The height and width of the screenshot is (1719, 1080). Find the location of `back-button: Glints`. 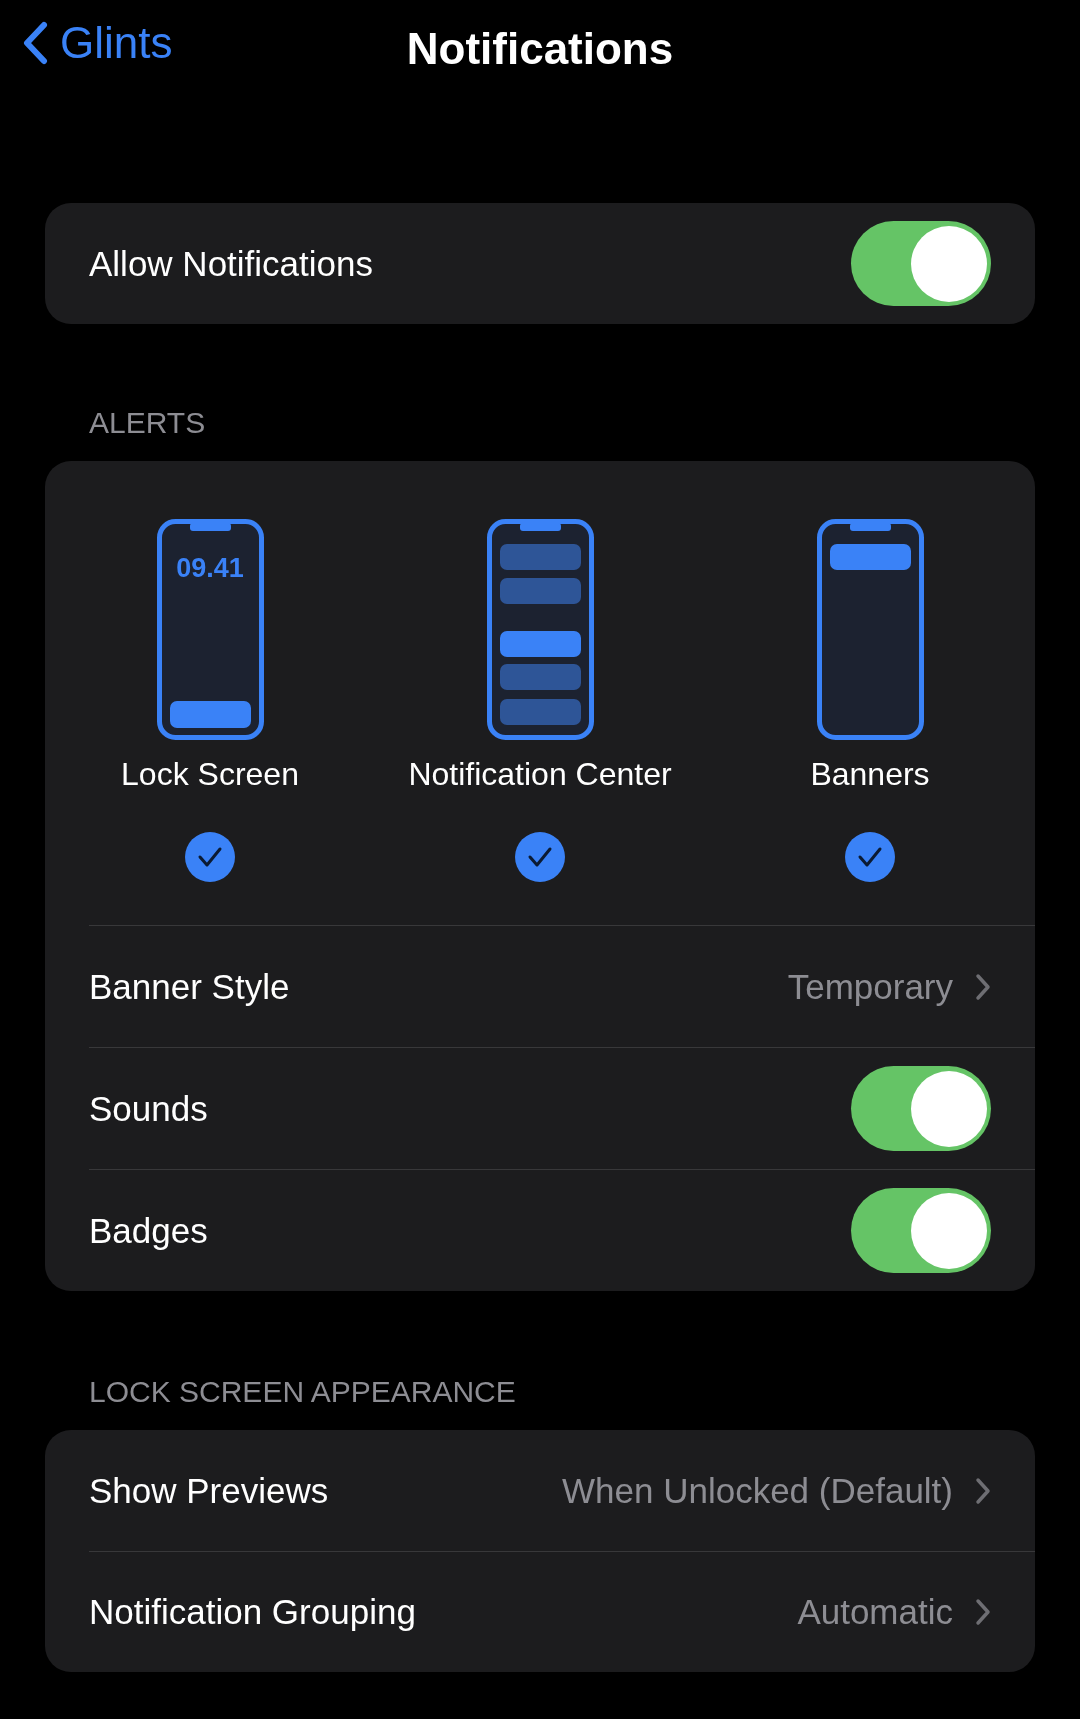

back-button: Glints is located at coordinates (97, 43).